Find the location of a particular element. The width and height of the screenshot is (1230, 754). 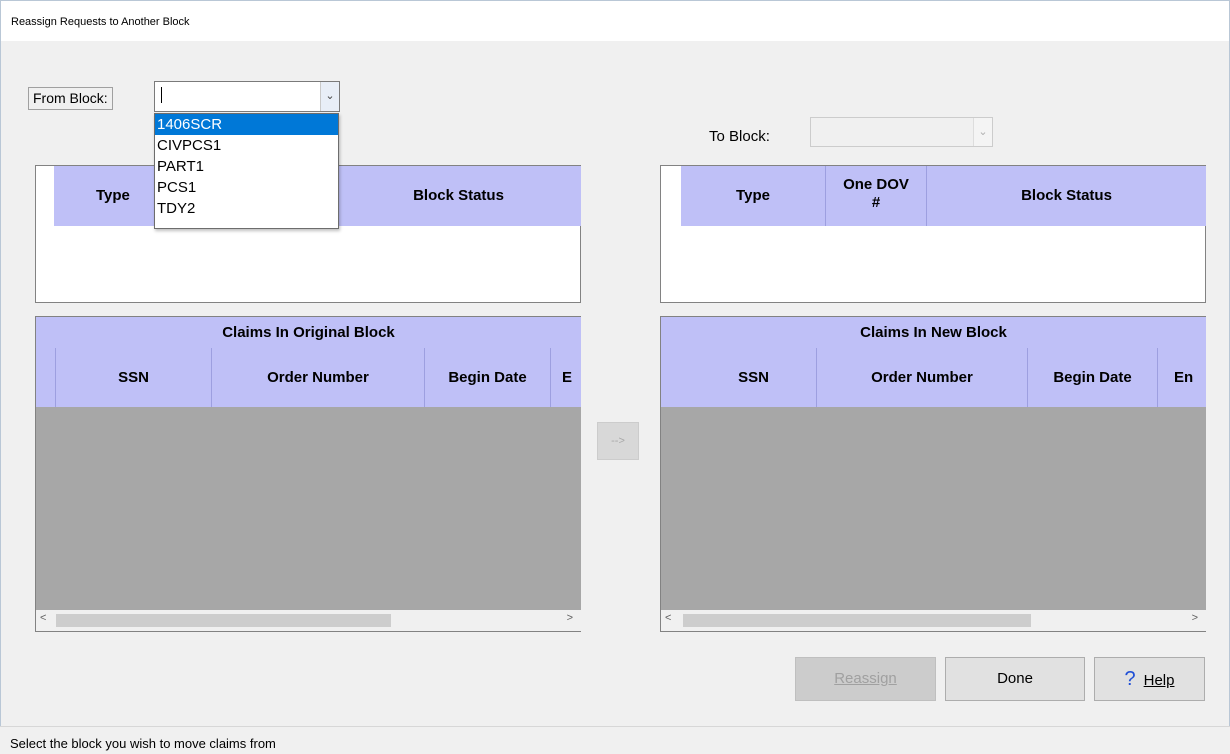

dropdown-option: 1406SCR is located at coordinates (246, 124).